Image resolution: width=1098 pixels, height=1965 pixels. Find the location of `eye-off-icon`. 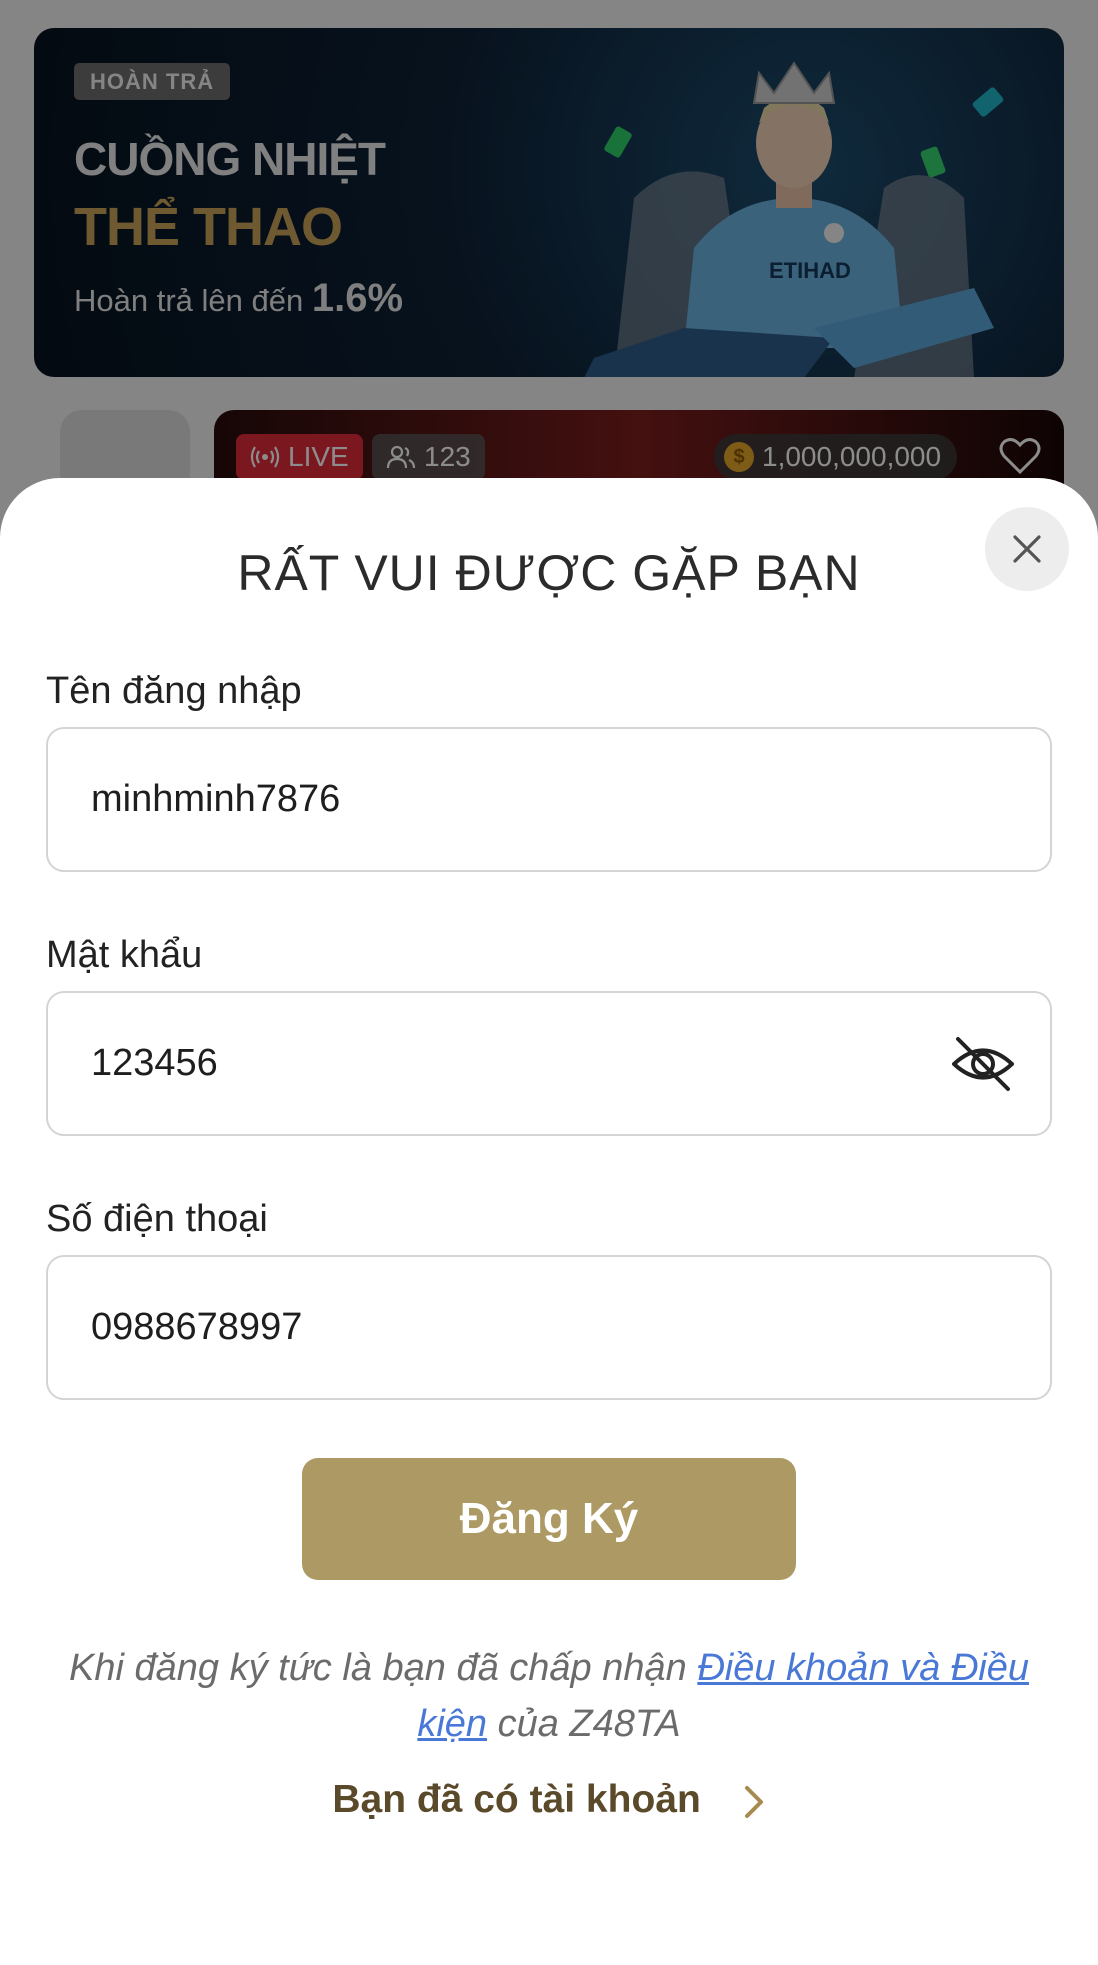

eye-off-icon is located at coordinates (983, 1064).